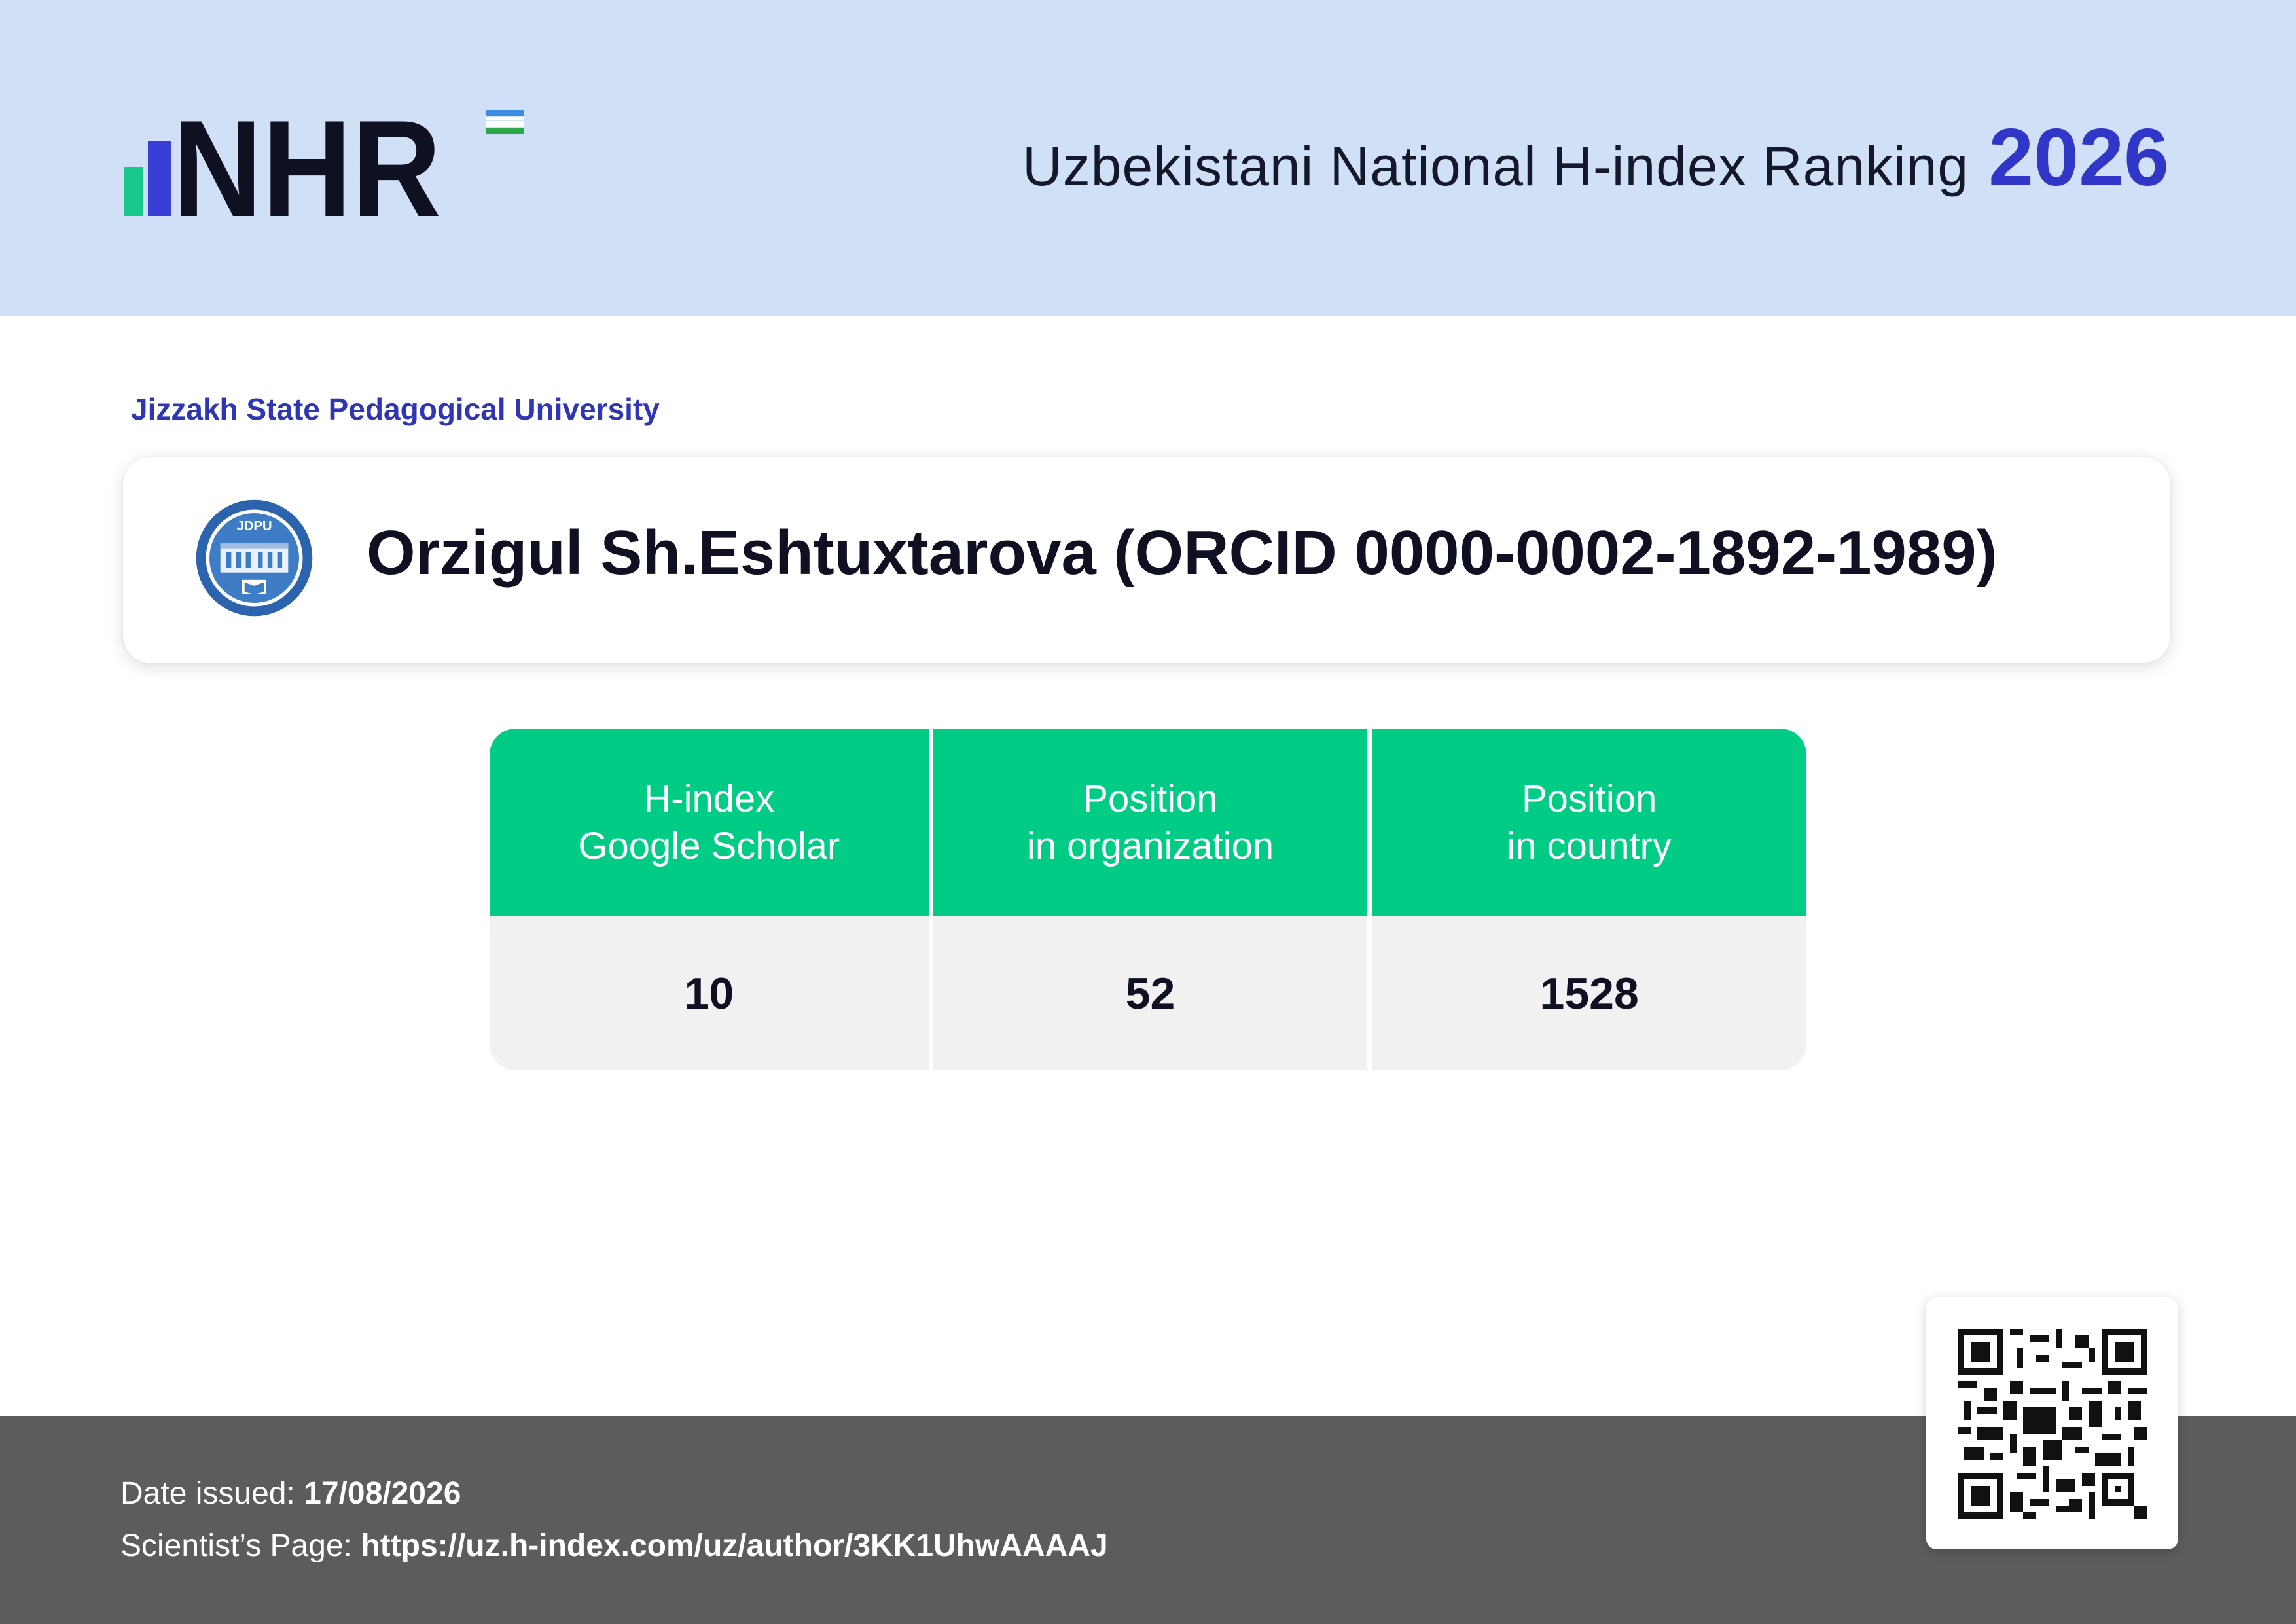  Describe the element at coordinates (254, 526) in the screenshot. I see `seal-abbr: JDPU` at that location.